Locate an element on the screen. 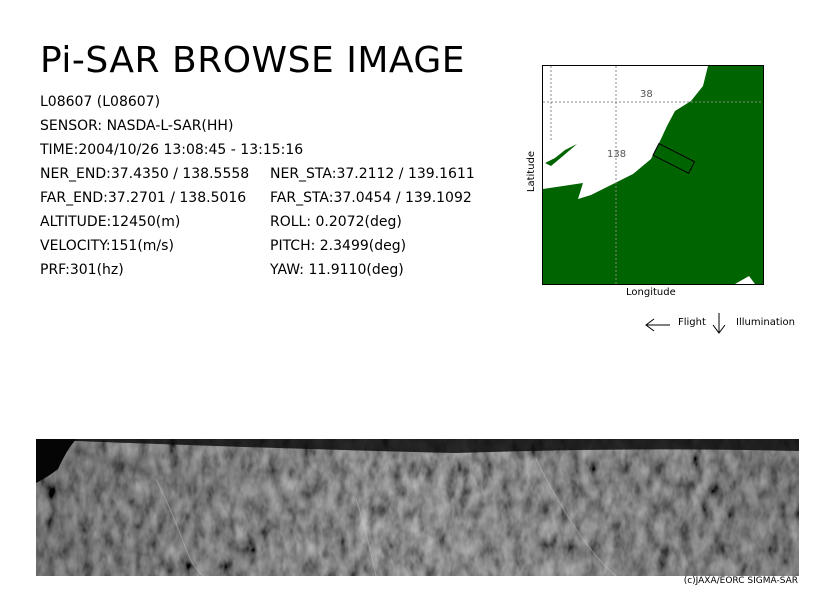 The image size is (822, 595). location-map is located at coordinates (653, 175).